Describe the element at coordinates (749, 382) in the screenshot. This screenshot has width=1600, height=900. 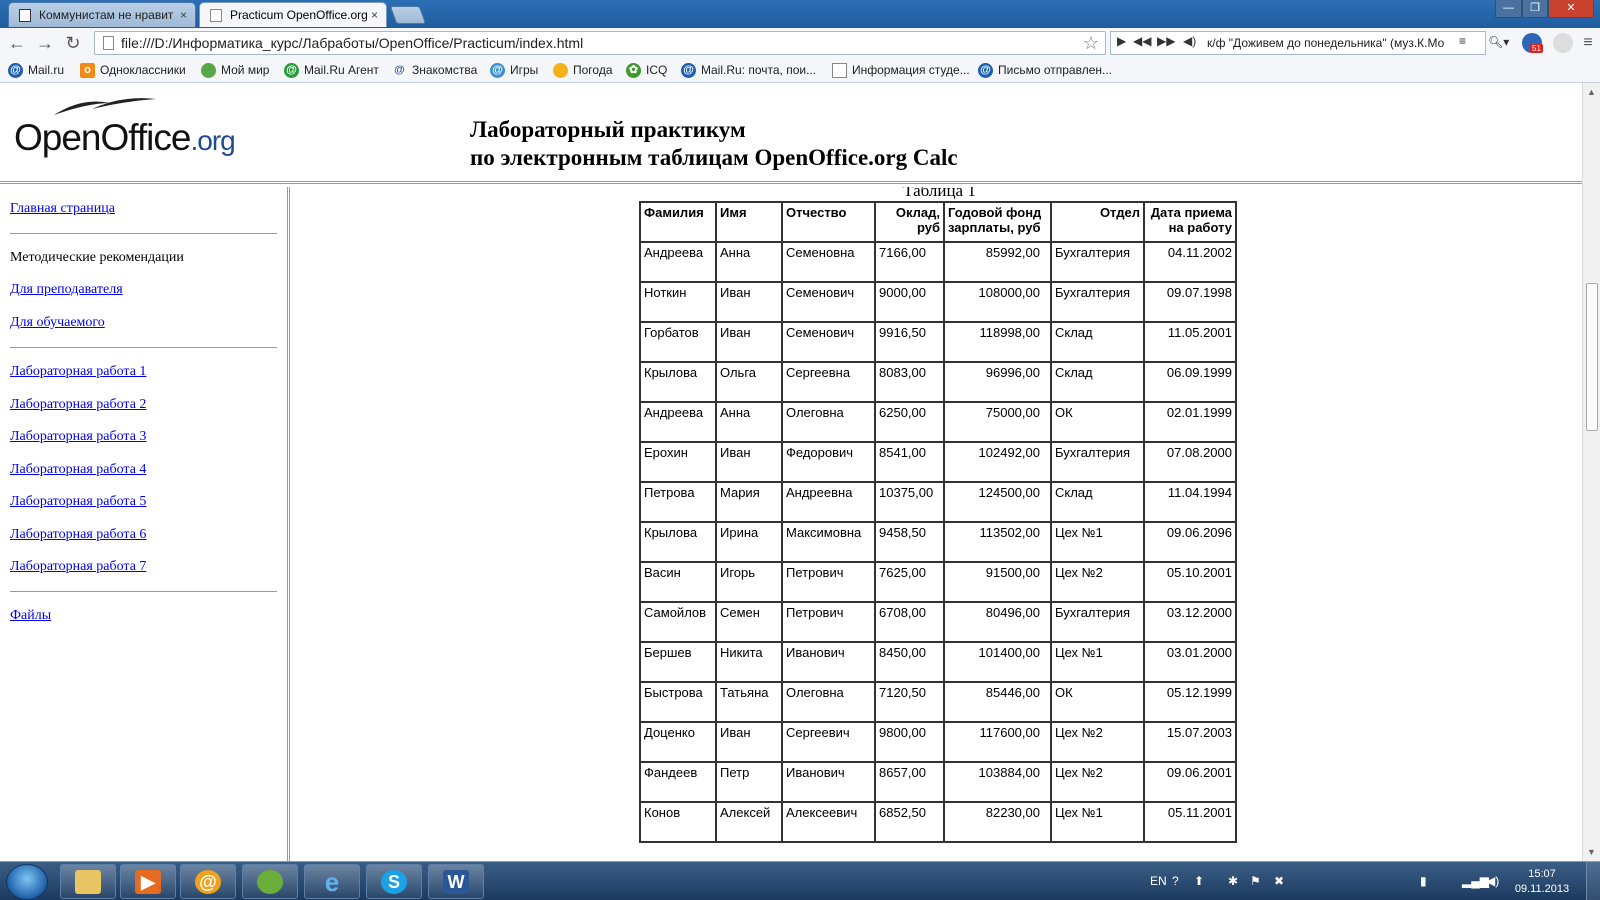
I see `cell-name: Ольга` at that location.